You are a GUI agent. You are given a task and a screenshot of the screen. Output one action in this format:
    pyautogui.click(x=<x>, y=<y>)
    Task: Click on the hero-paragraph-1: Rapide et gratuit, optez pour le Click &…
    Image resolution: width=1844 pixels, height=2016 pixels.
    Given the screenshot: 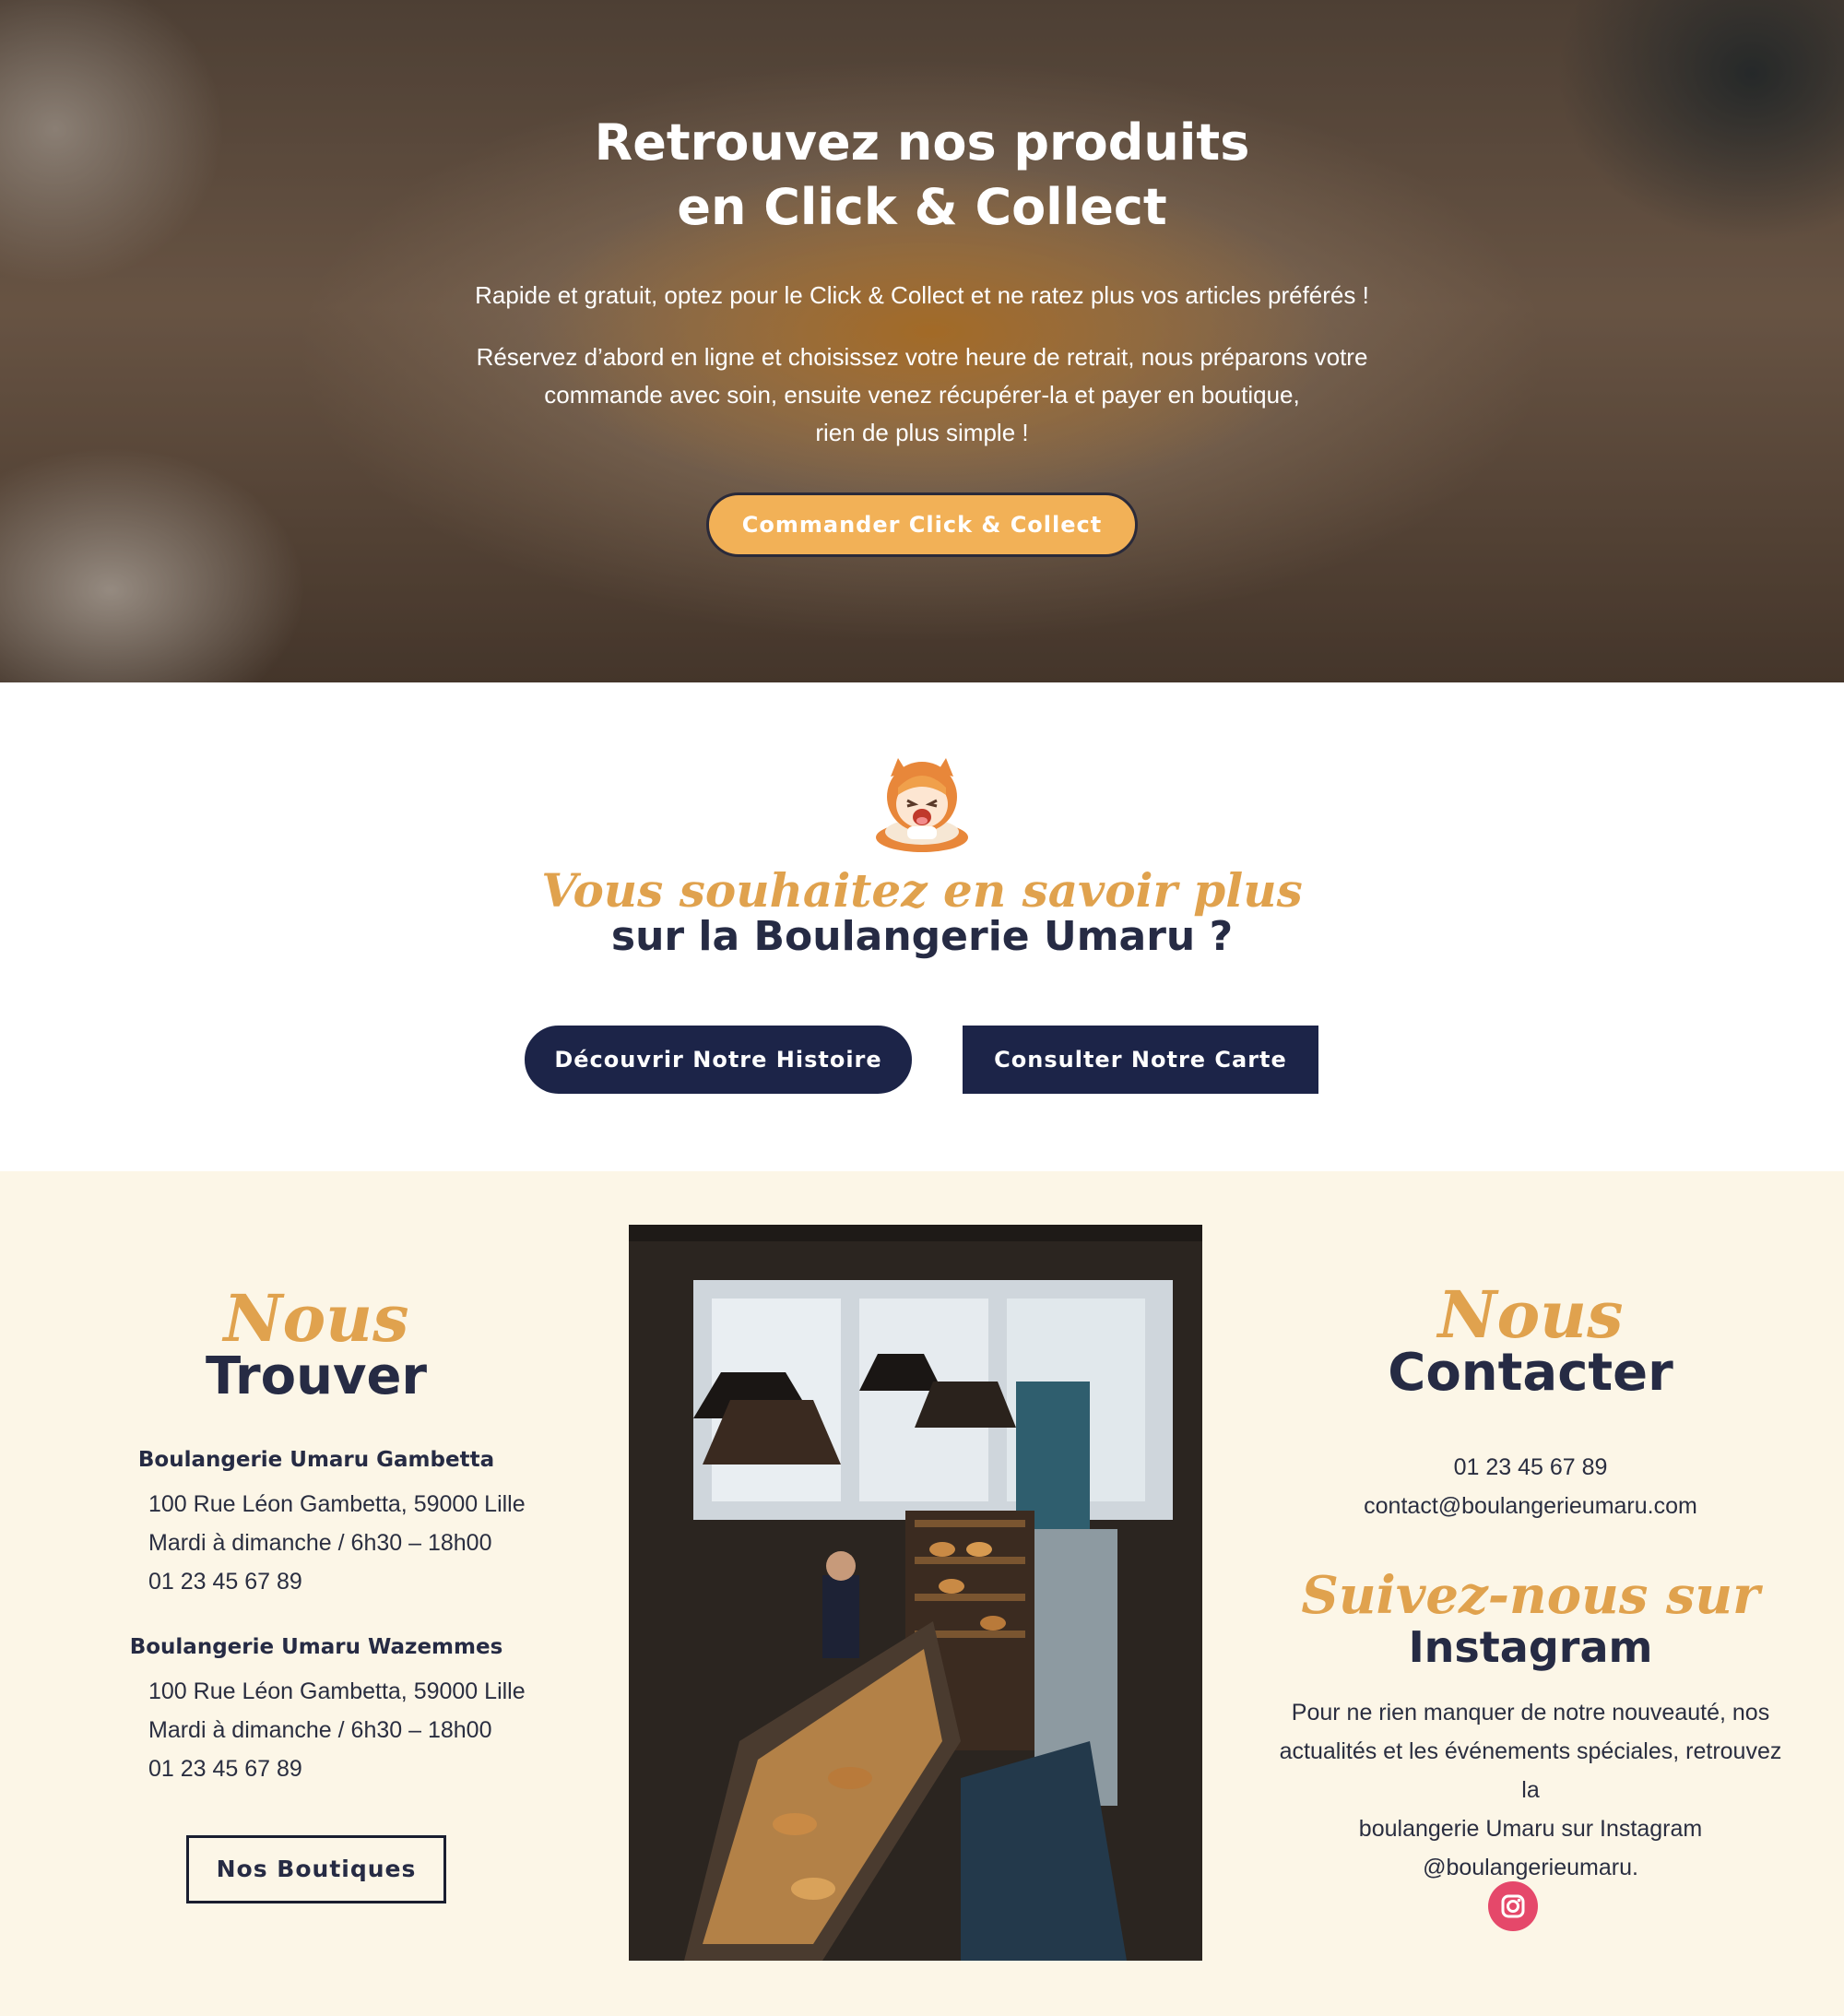 What is the action you would take?
    pyautogui.click(x=922, y=295)
    